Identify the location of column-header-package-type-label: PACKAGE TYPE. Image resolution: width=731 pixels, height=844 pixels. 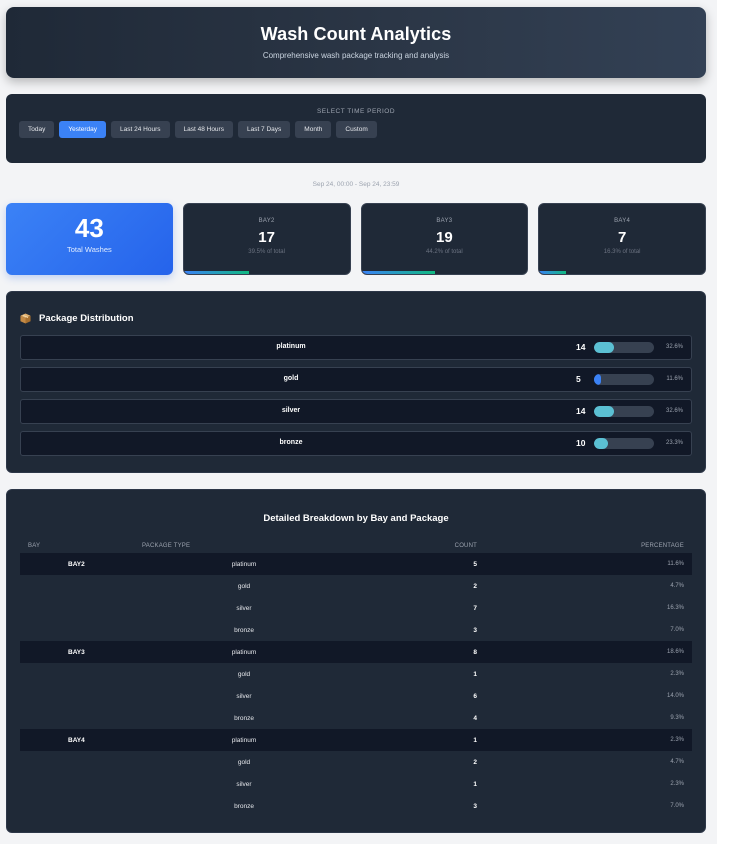
(166, 545).